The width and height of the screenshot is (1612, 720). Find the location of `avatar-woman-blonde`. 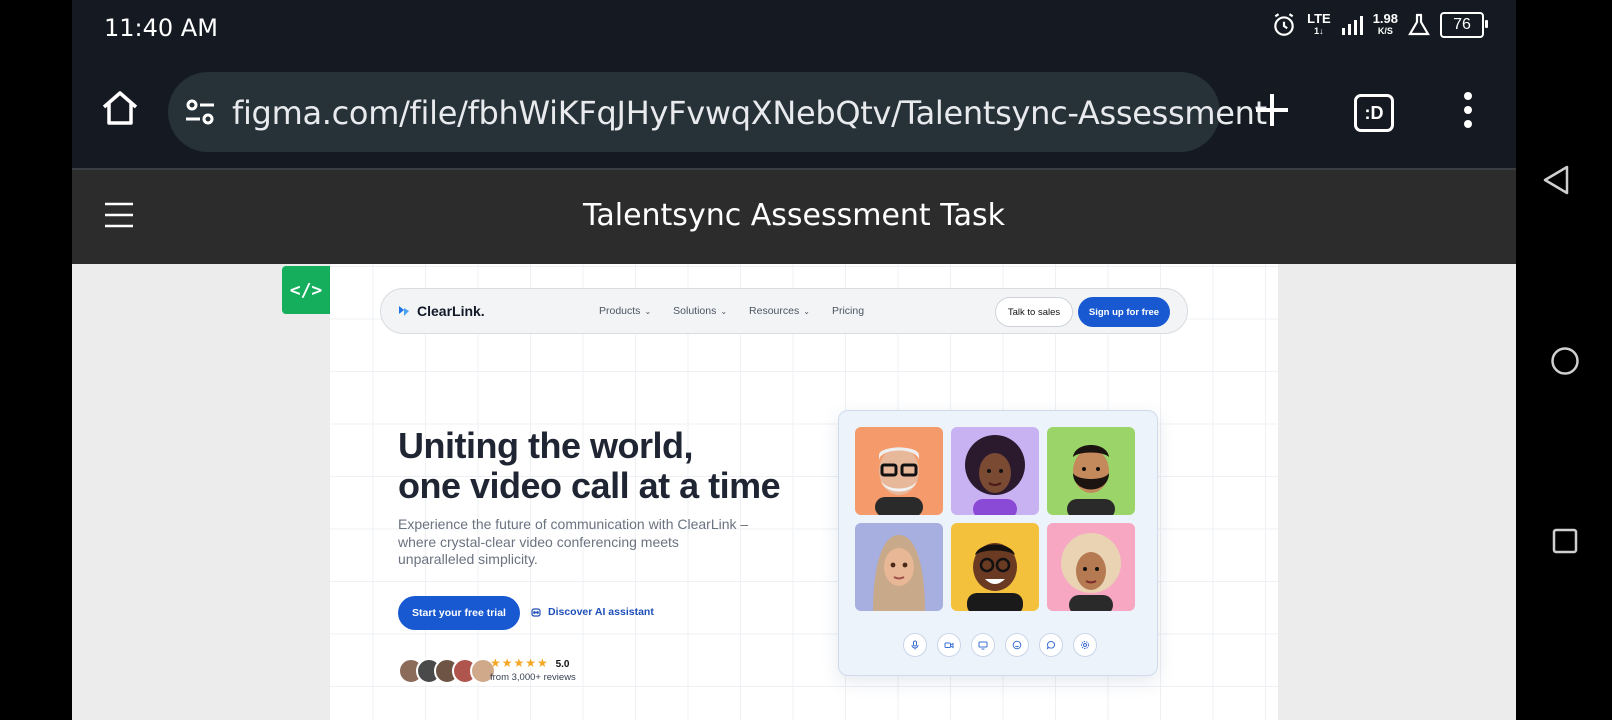

avatar-woman-blonde is located at coordinates (1091, 572).